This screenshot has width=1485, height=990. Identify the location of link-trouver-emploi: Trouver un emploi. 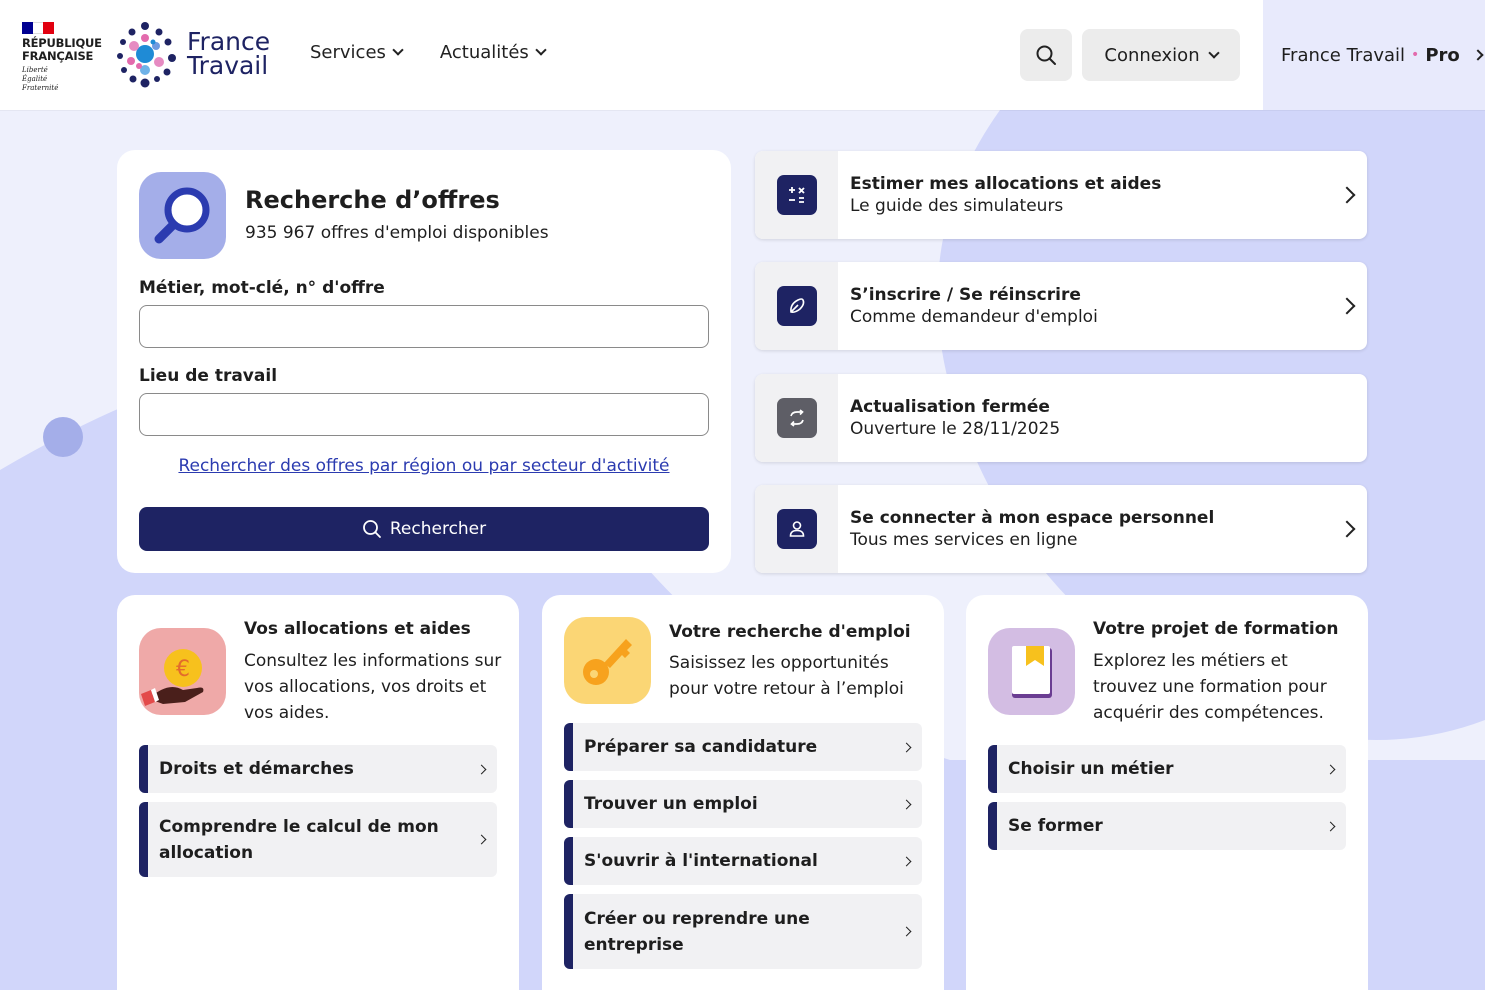
(743, 804).